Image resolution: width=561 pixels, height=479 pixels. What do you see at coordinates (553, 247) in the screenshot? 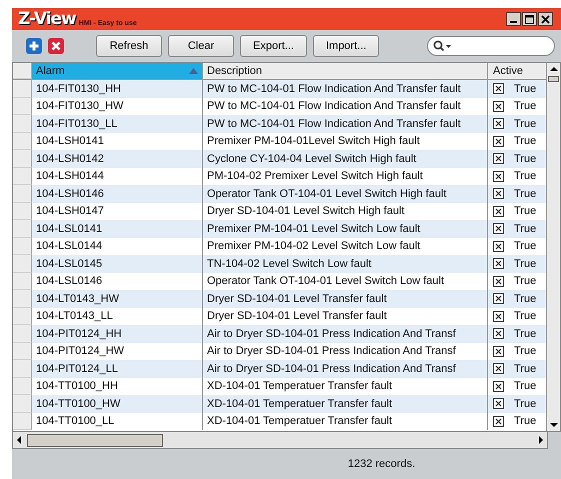
I see `vertical-scrollbar` at bounding box center [553, 247].